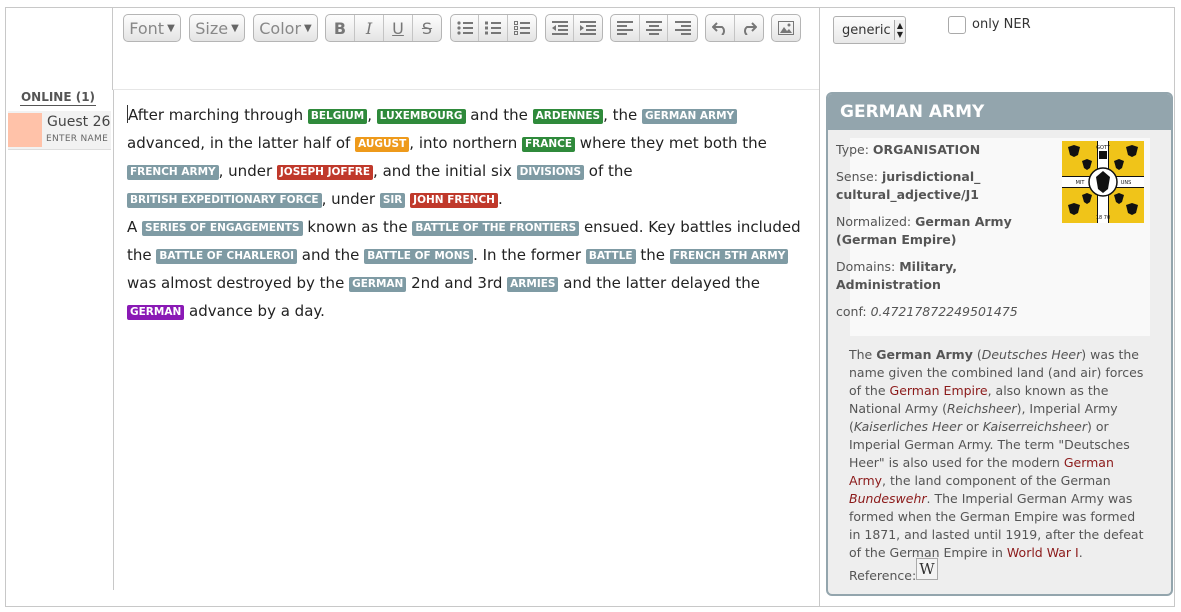  I want to click on bullet-list-button, so click(465, 28).